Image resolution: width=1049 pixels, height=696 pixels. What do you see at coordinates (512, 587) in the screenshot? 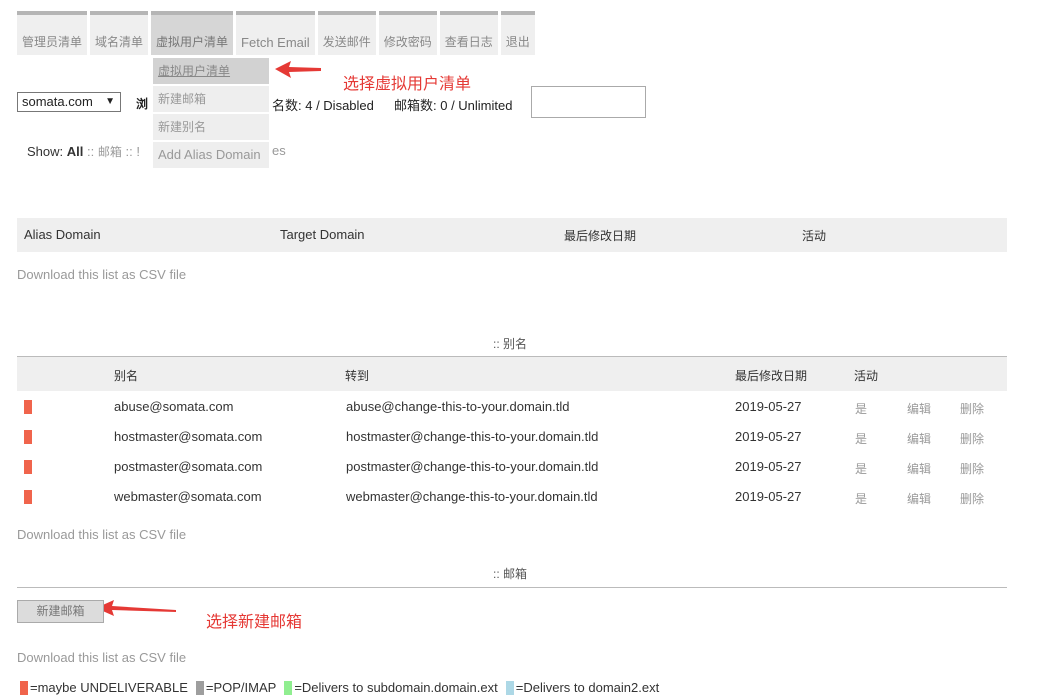
I see `divider` at bounding box center [512, 587].